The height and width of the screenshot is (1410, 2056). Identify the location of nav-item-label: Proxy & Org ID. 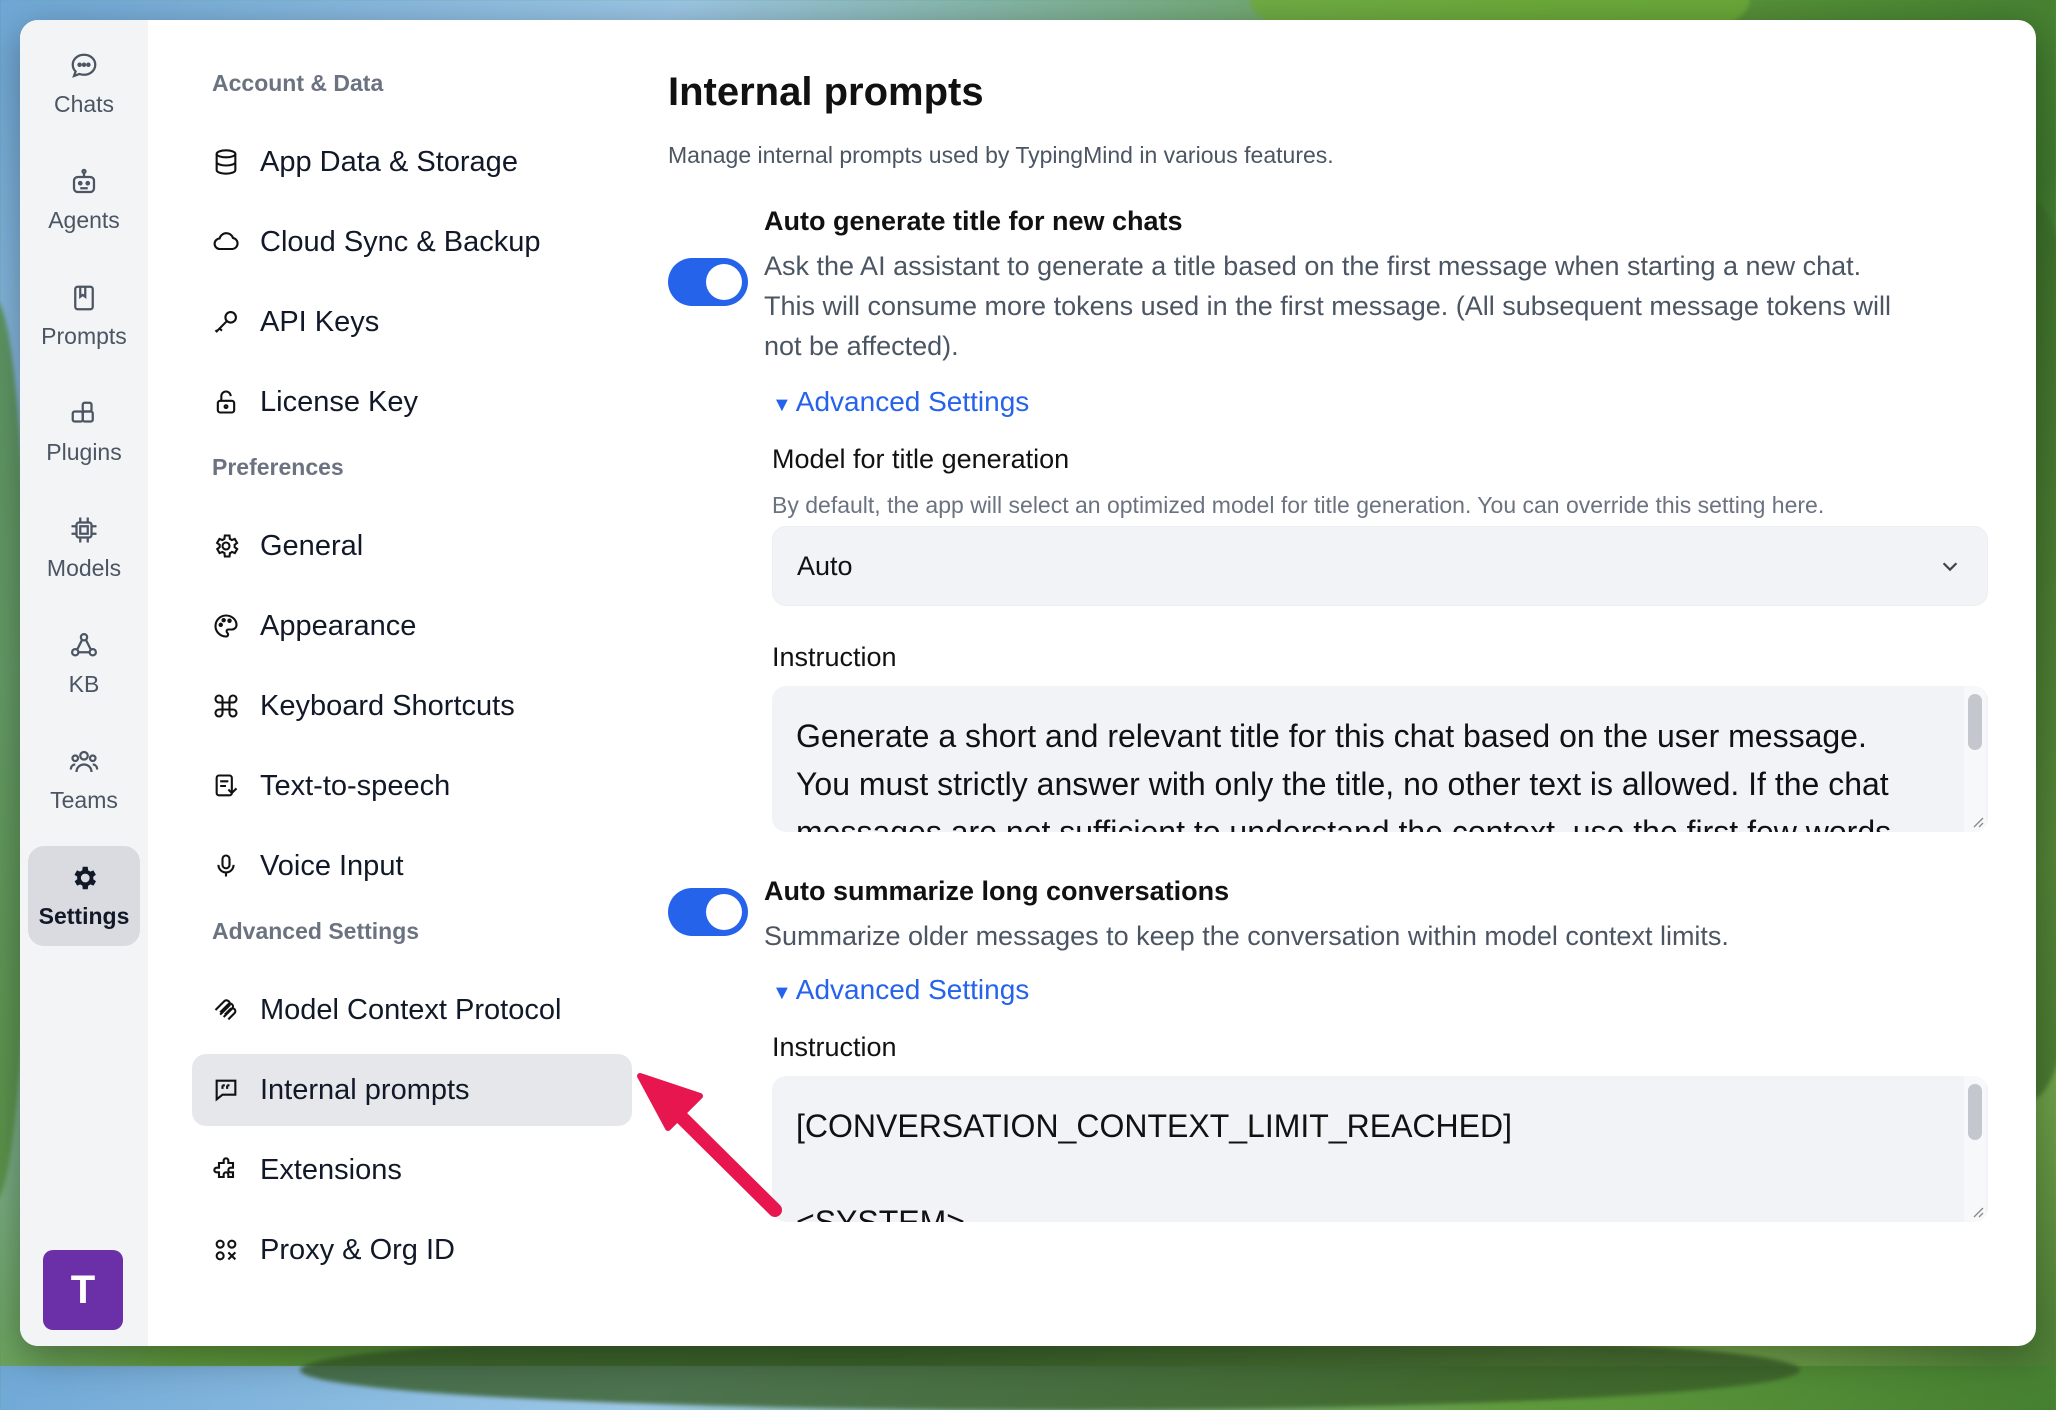
(357, 1249).